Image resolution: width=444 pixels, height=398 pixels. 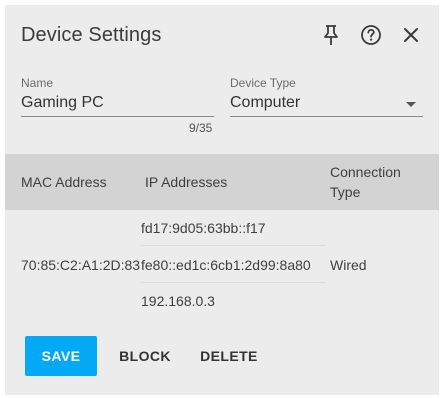 I want to click on table-header: MAC Address IP Addresses Connection Type, so click(x=222, y=182).